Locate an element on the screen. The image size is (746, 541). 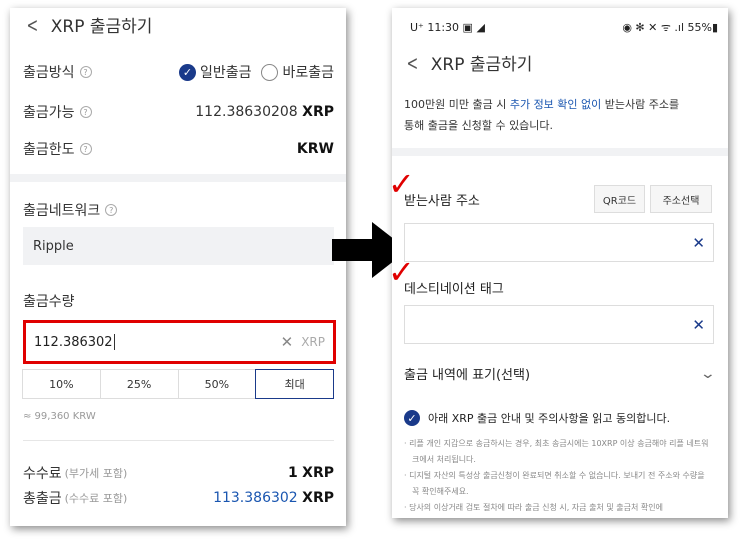
info-link: 추가 정보 확인 없이 is located at coordinates (555, 104).